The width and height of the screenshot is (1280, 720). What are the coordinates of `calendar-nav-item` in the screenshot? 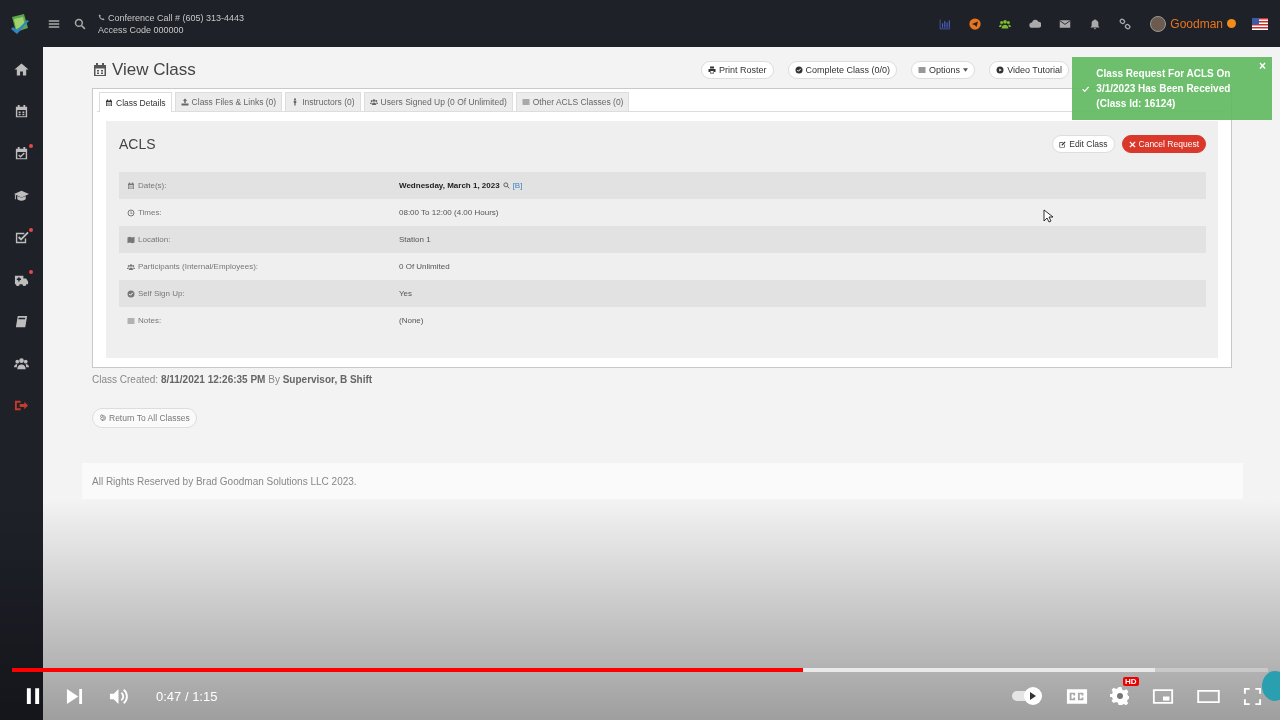 It's located at (21, 112).